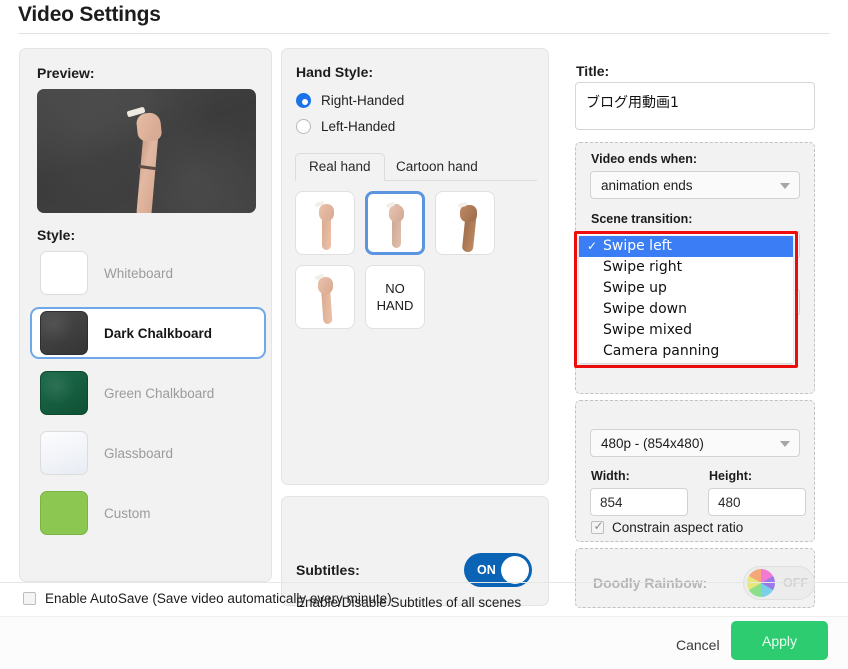 The height and width of the screenshot is (669, 848). I want to click on constrain-aspect-ratio-row: Constrain aspect ratio, so click(667, 527).